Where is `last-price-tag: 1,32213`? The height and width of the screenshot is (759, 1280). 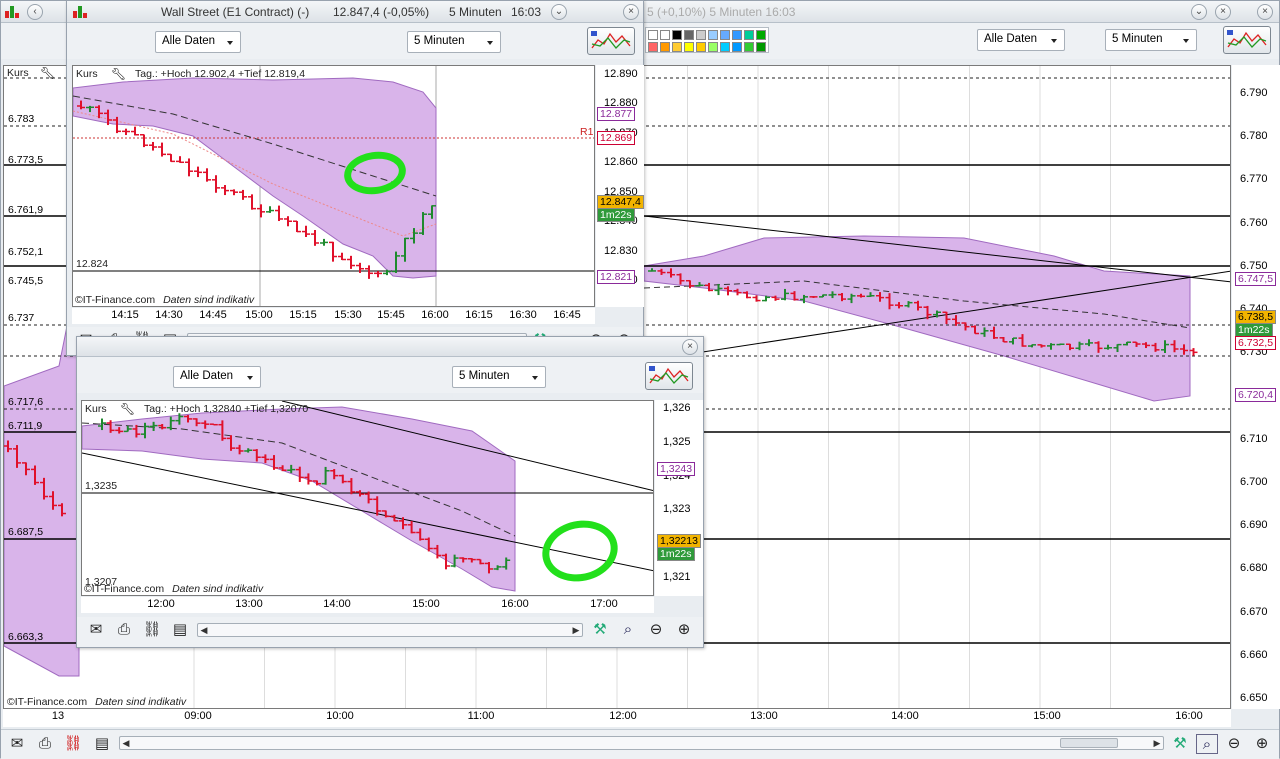 last-price-tag: 1,32213 is located at coordinates (679, 541).